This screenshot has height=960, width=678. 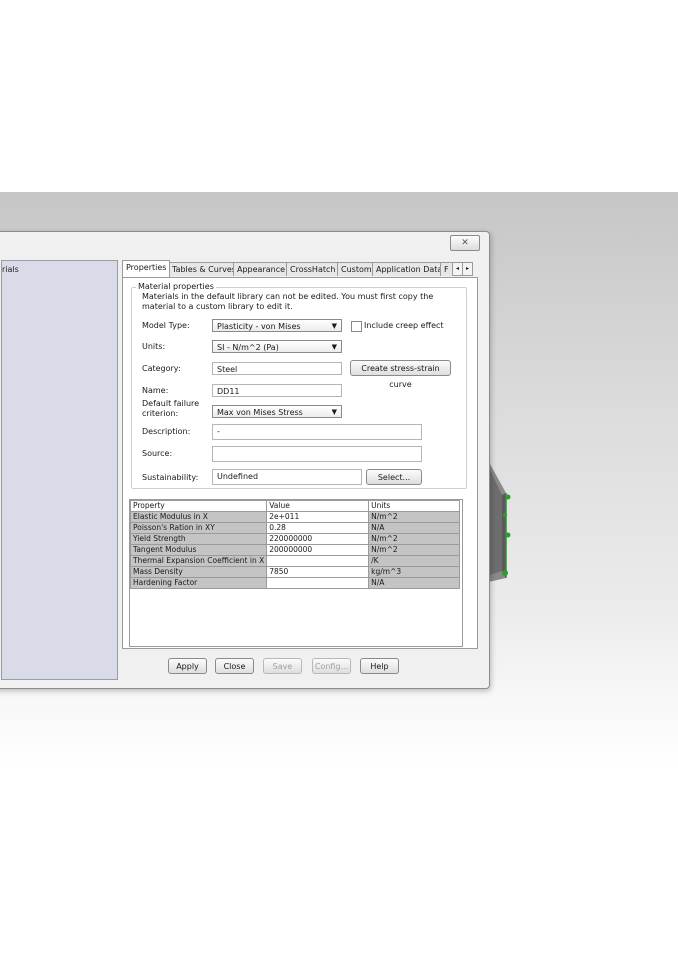 I want to click on cell-property: Poisson's Ration in XY, so click(x=198, y=528).